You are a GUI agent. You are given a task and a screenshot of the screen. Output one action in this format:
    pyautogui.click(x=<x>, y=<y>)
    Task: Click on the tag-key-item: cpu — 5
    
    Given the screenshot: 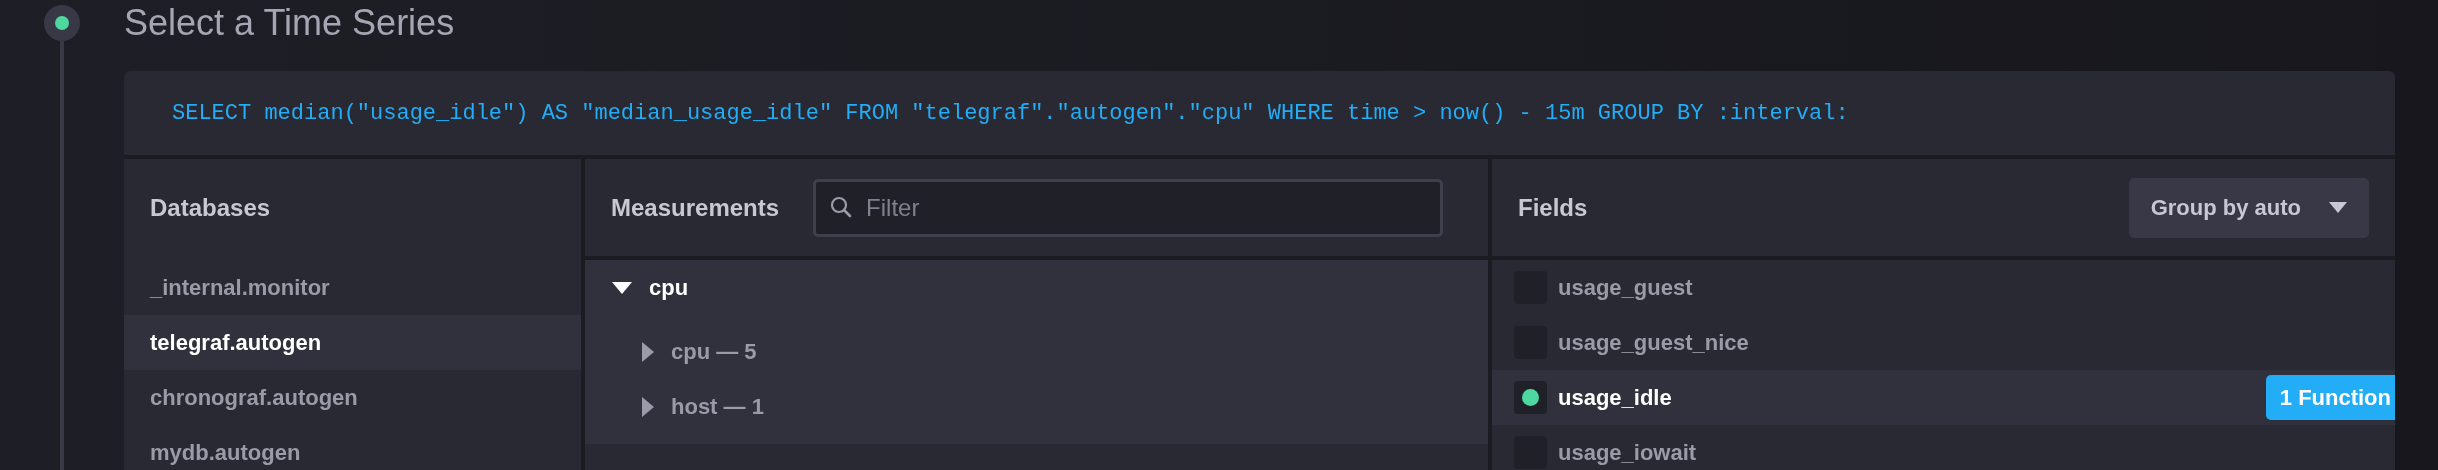 What is the action you would take?
    pyautogui.click(x=1036, y=351)
    